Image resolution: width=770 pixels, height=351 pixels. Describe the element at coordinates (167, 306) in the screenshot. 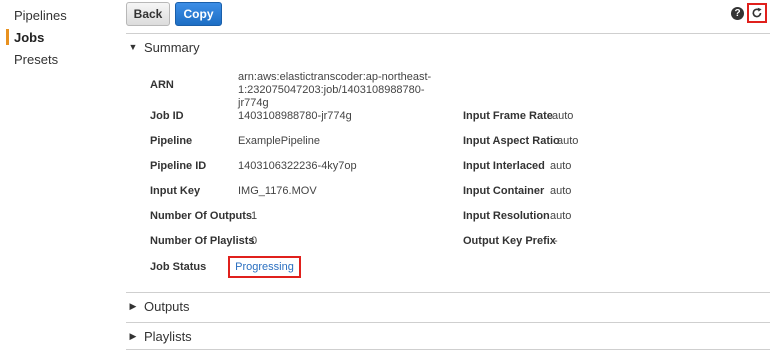

I see `outputs-title: Outputs` at that location.